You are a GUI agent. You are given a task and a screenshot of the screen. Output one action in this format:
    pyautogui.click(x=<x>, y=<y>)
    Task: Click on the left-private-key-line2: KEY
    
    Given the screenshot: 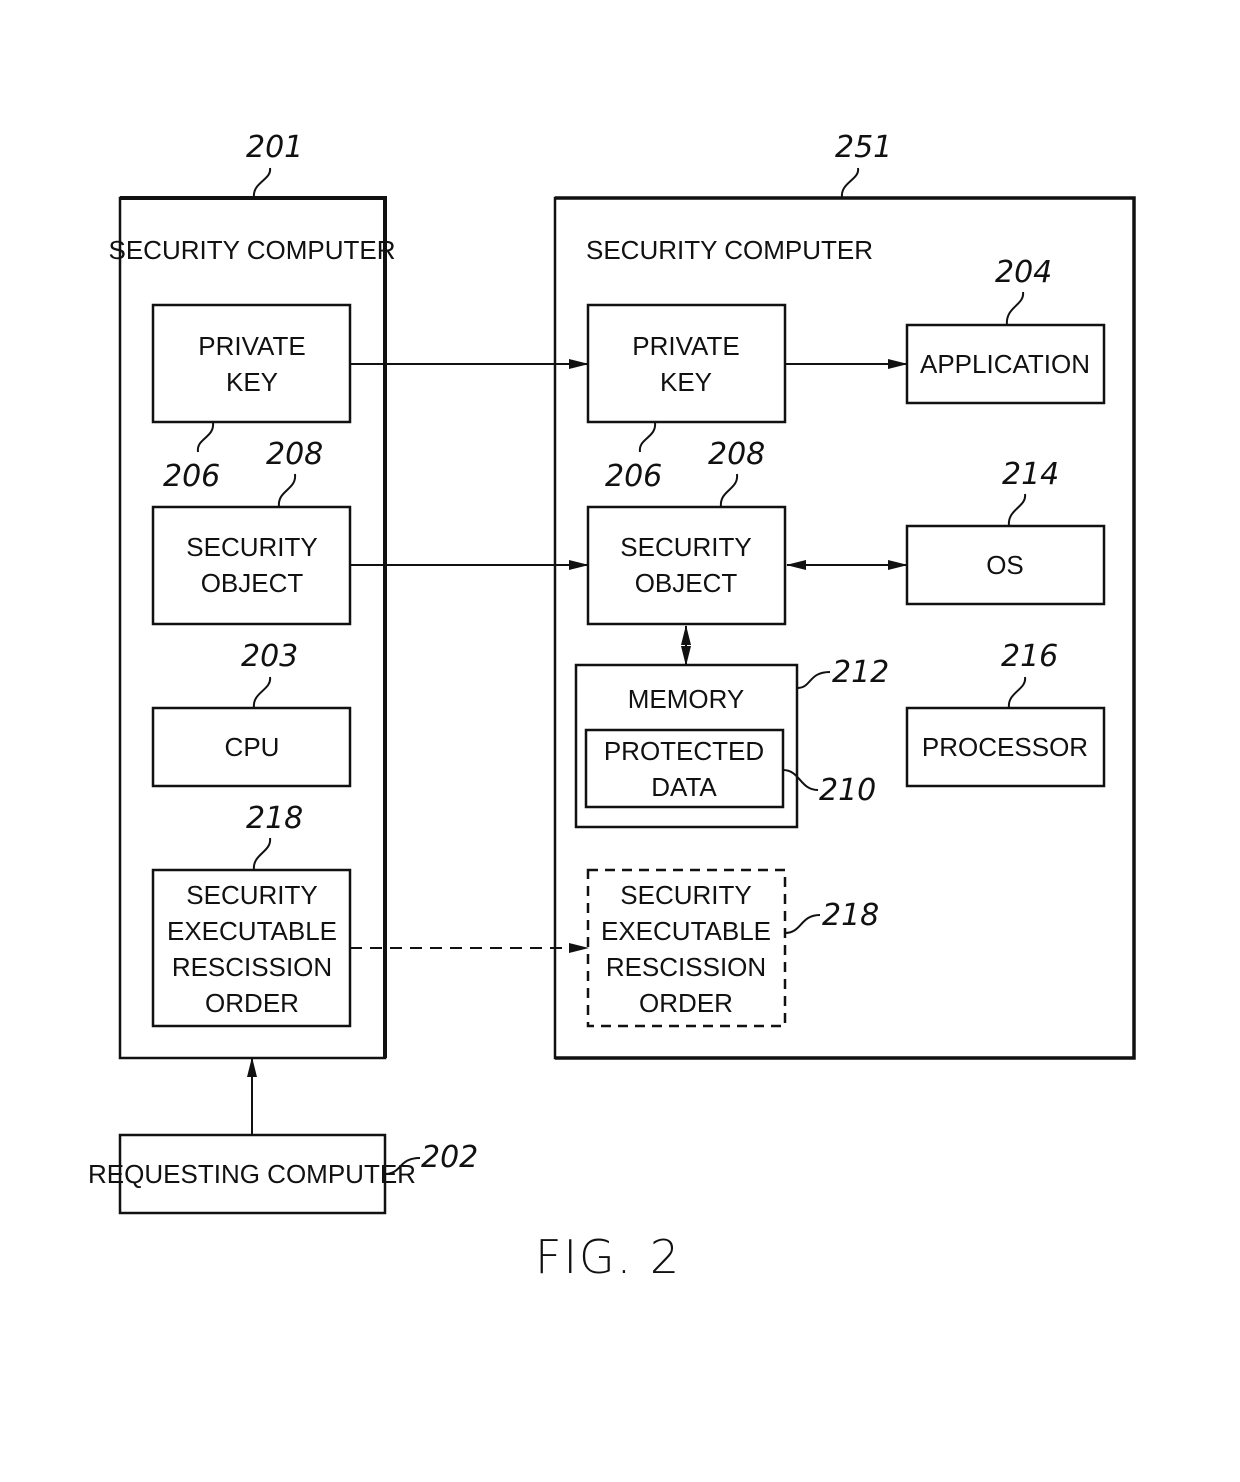 What is the action you would take?
    pyautogui.click(x=252, y=382)
    